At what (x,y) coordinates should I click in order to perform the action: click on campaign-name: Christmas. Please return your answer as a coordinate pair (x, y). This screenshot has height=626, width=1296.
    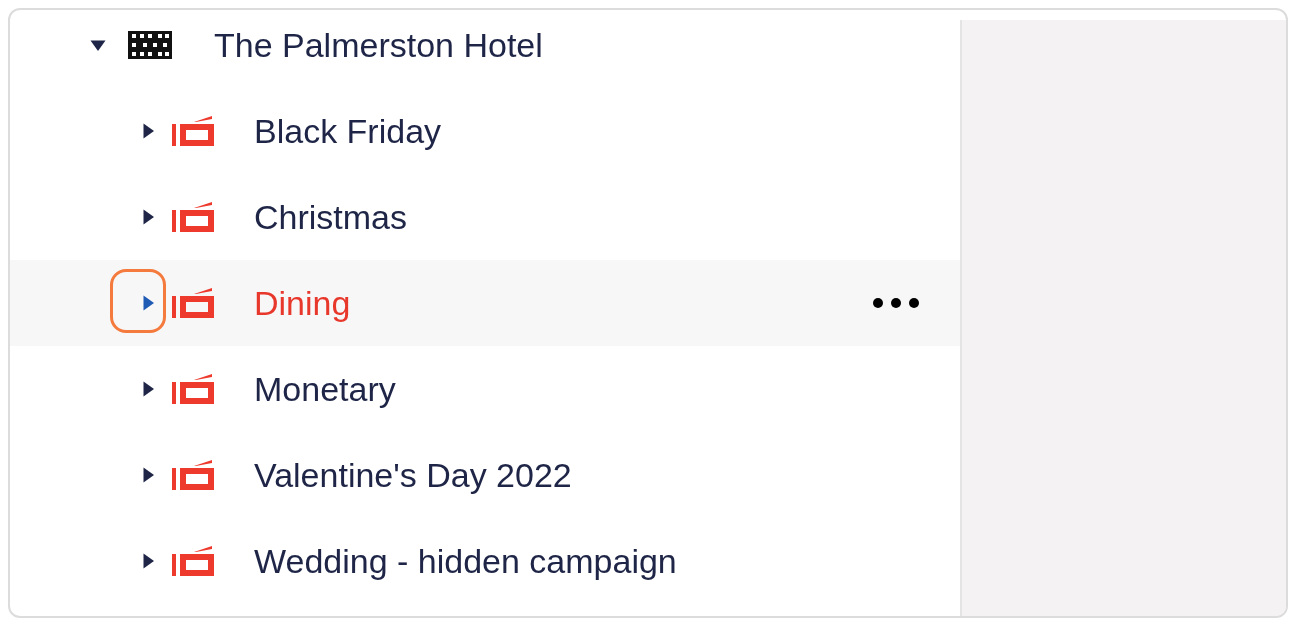
    Looking at the image, I should click on (331, 217).